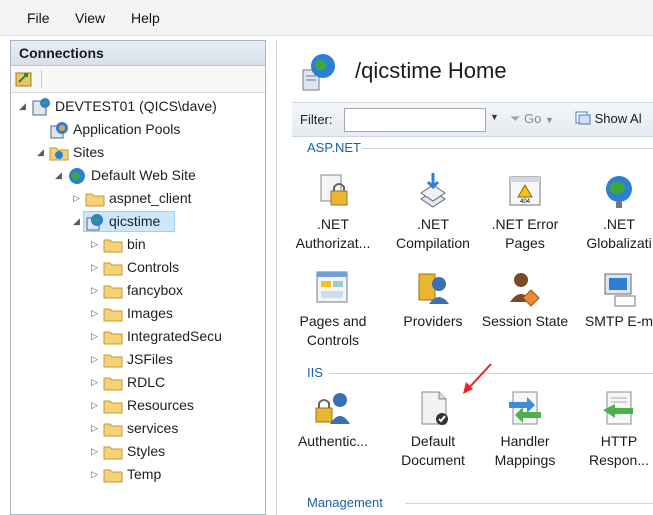 Image resolution: width=653 pixels, height=515 pixels. Describe the element at coordinates (138, 429) in the screenshot. I see `tree-services-node: ▷ services` at that location.